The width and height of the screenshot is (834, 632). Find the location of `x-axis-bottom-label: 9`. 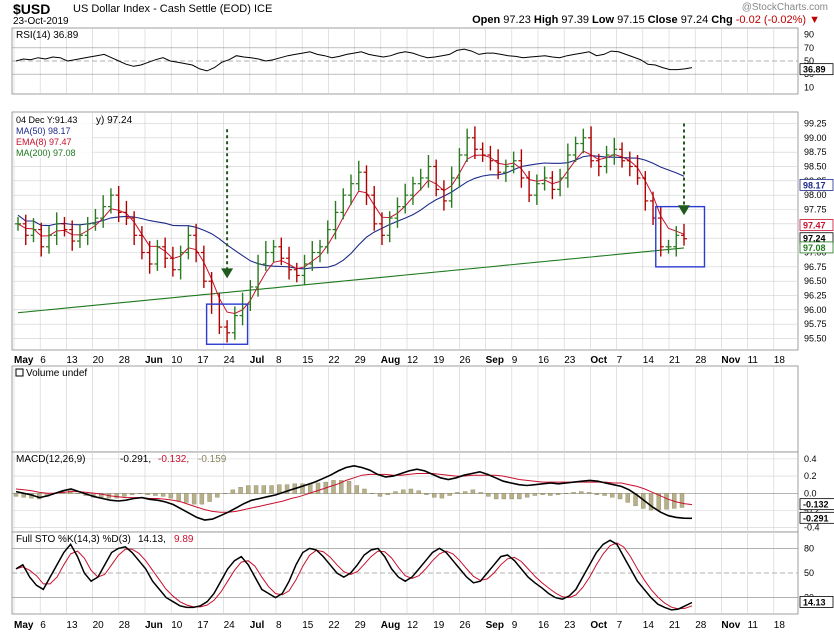

x-axis-bottom-label: 9 is located at coordinates (515, 625).